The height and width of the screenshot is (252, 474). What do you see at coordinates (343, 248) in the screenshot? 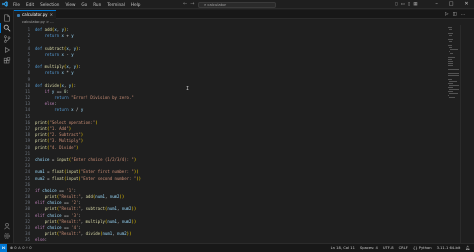
I see `cursor-position: Ln 18, Col 11` at bounding box center [343, 248].